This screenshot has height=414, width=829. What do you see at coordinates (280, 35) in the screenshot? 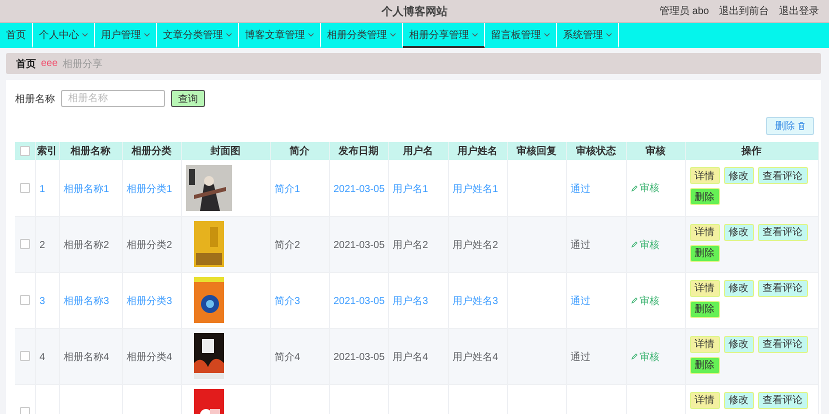
I see `nav-tab: 博客文章管理` at bounding box center [280, 35].